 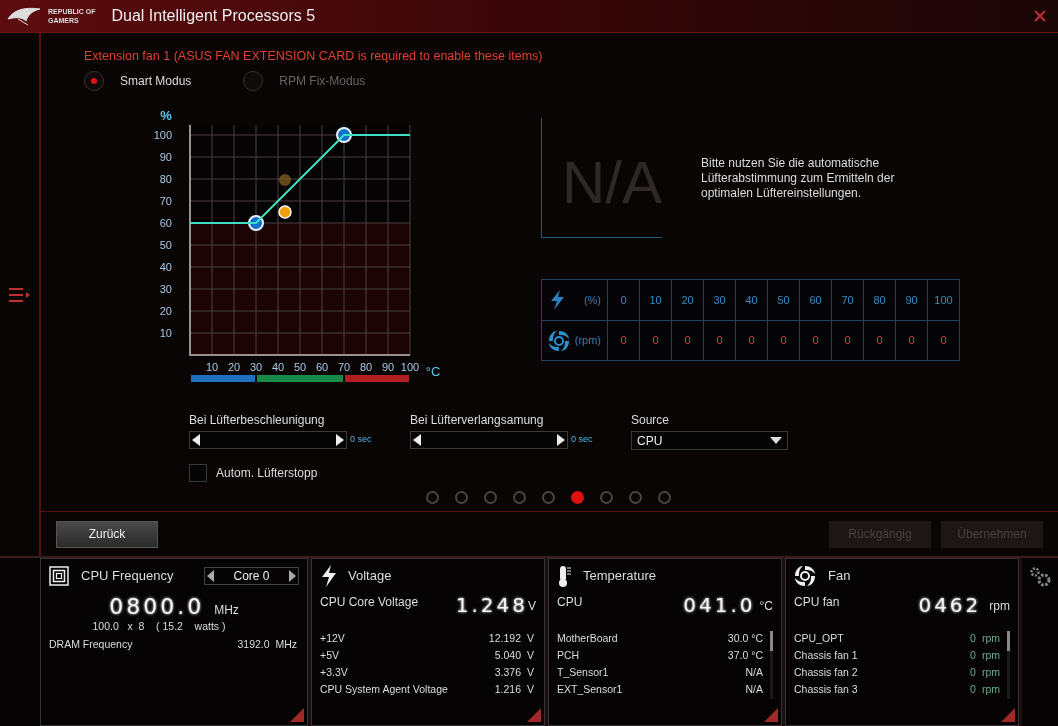 I want to click on x-axis-label: °C, so click(x=433, y=371).